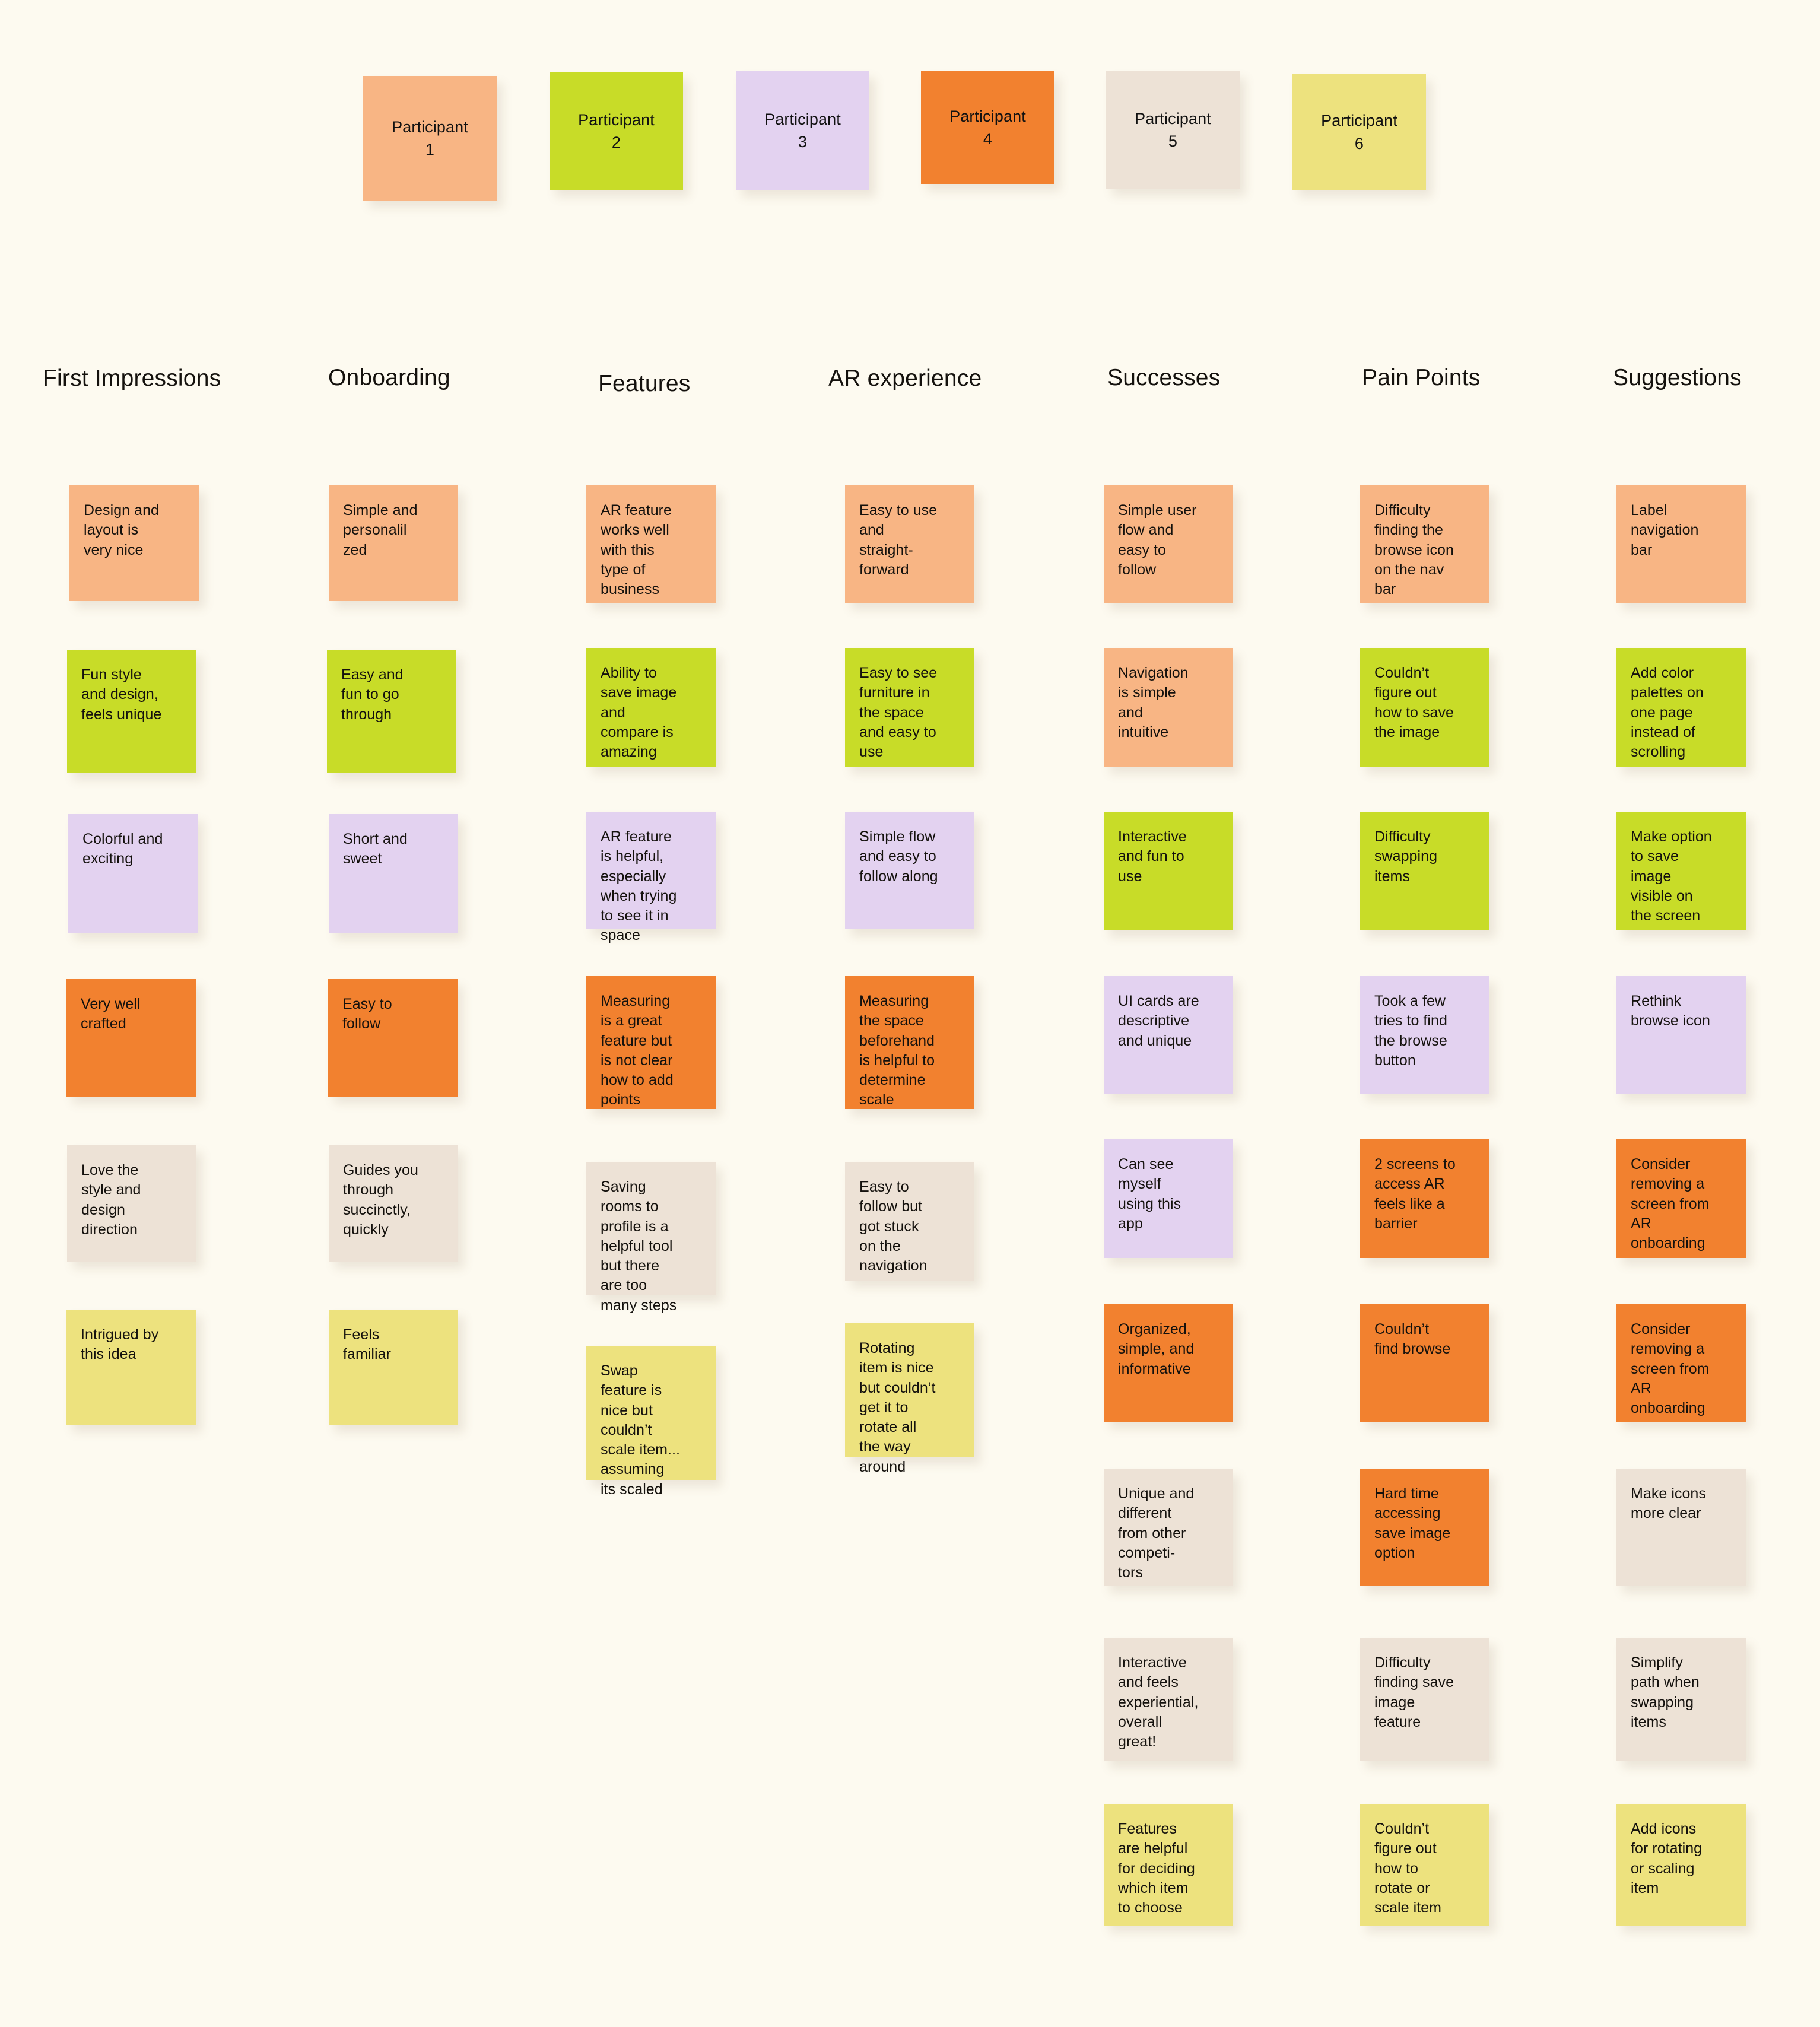 The height and width of the screenshot is (2027, 1820). Describe the element at coordinates (131, 1367) in the screenshot. I see `sticky-note: Intrigued by this idea` at that location.